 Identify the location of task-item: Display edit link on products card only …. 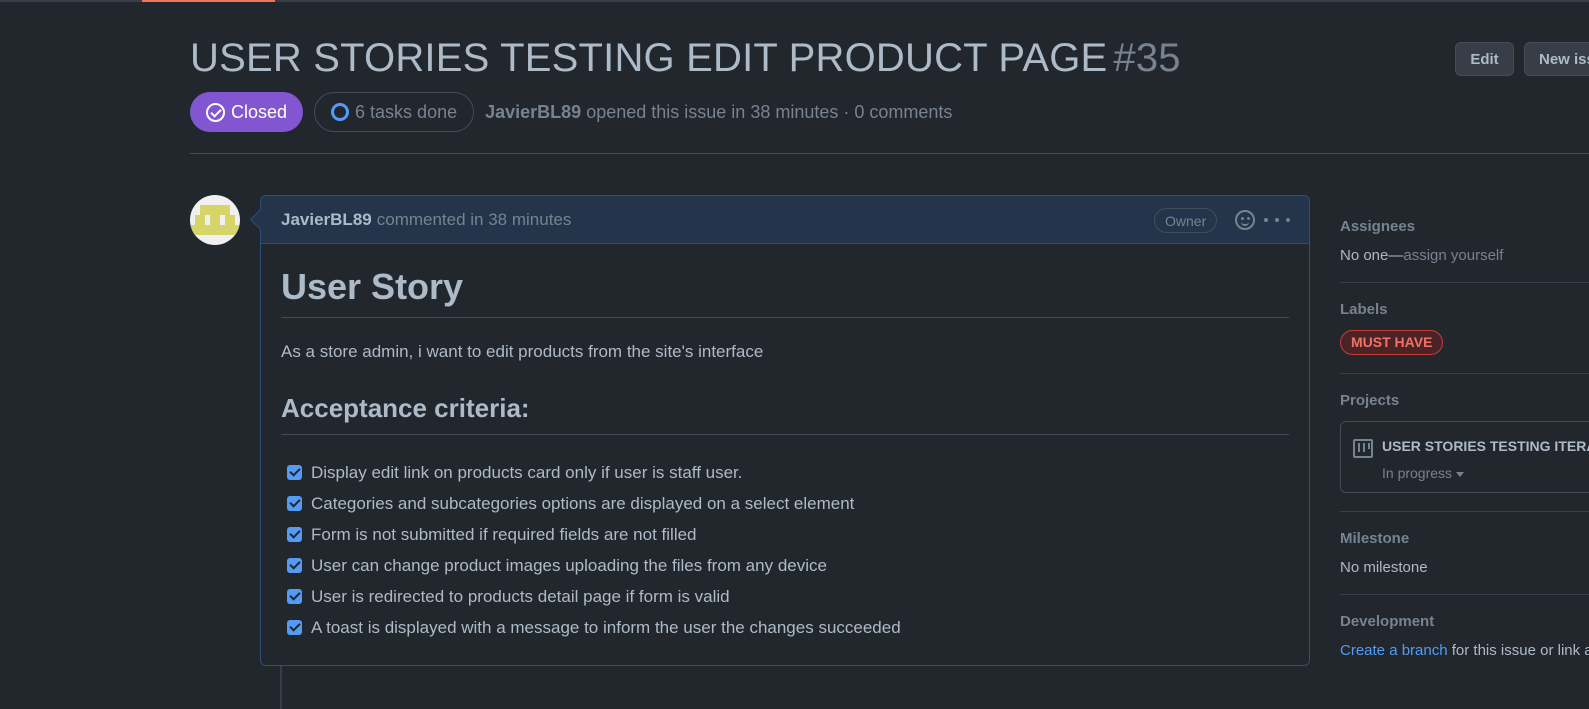
(785, 472).